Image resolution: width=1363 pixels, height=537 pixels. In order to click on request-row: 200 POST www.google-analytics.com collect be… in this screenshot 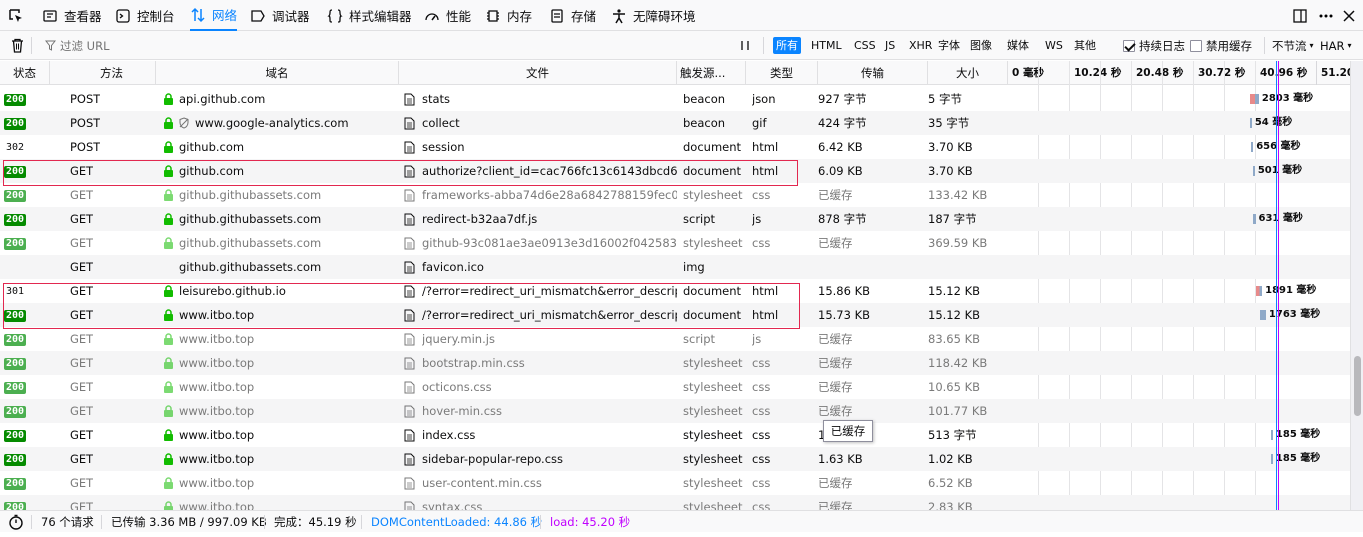, I will do `click(675, 123)`.